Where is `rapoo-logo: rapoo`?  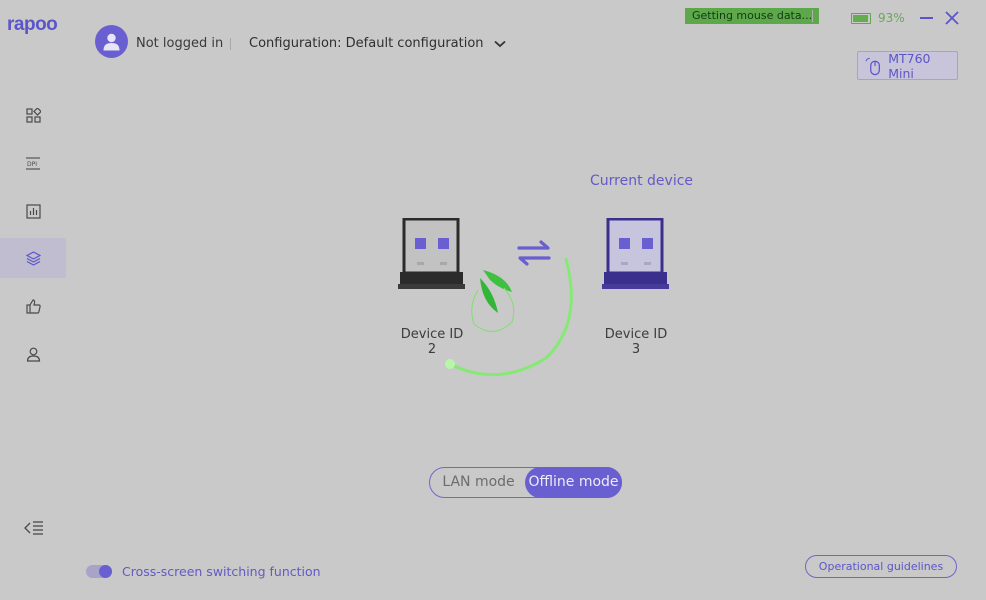
rapoo-logo: rapoo is located at coordinates (32, 24).